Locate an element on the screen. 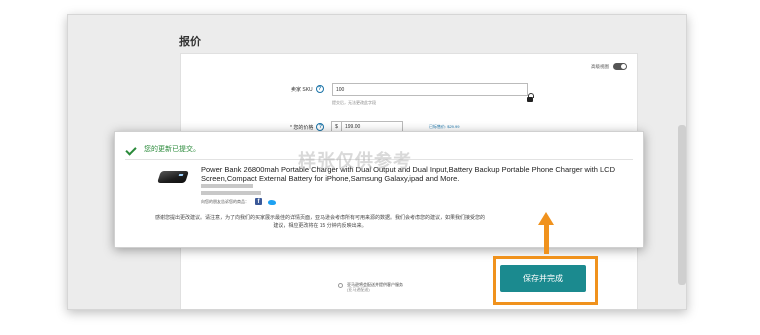  sku-label-row: 卖家 SKU ? is located at coordinates (307, 89).